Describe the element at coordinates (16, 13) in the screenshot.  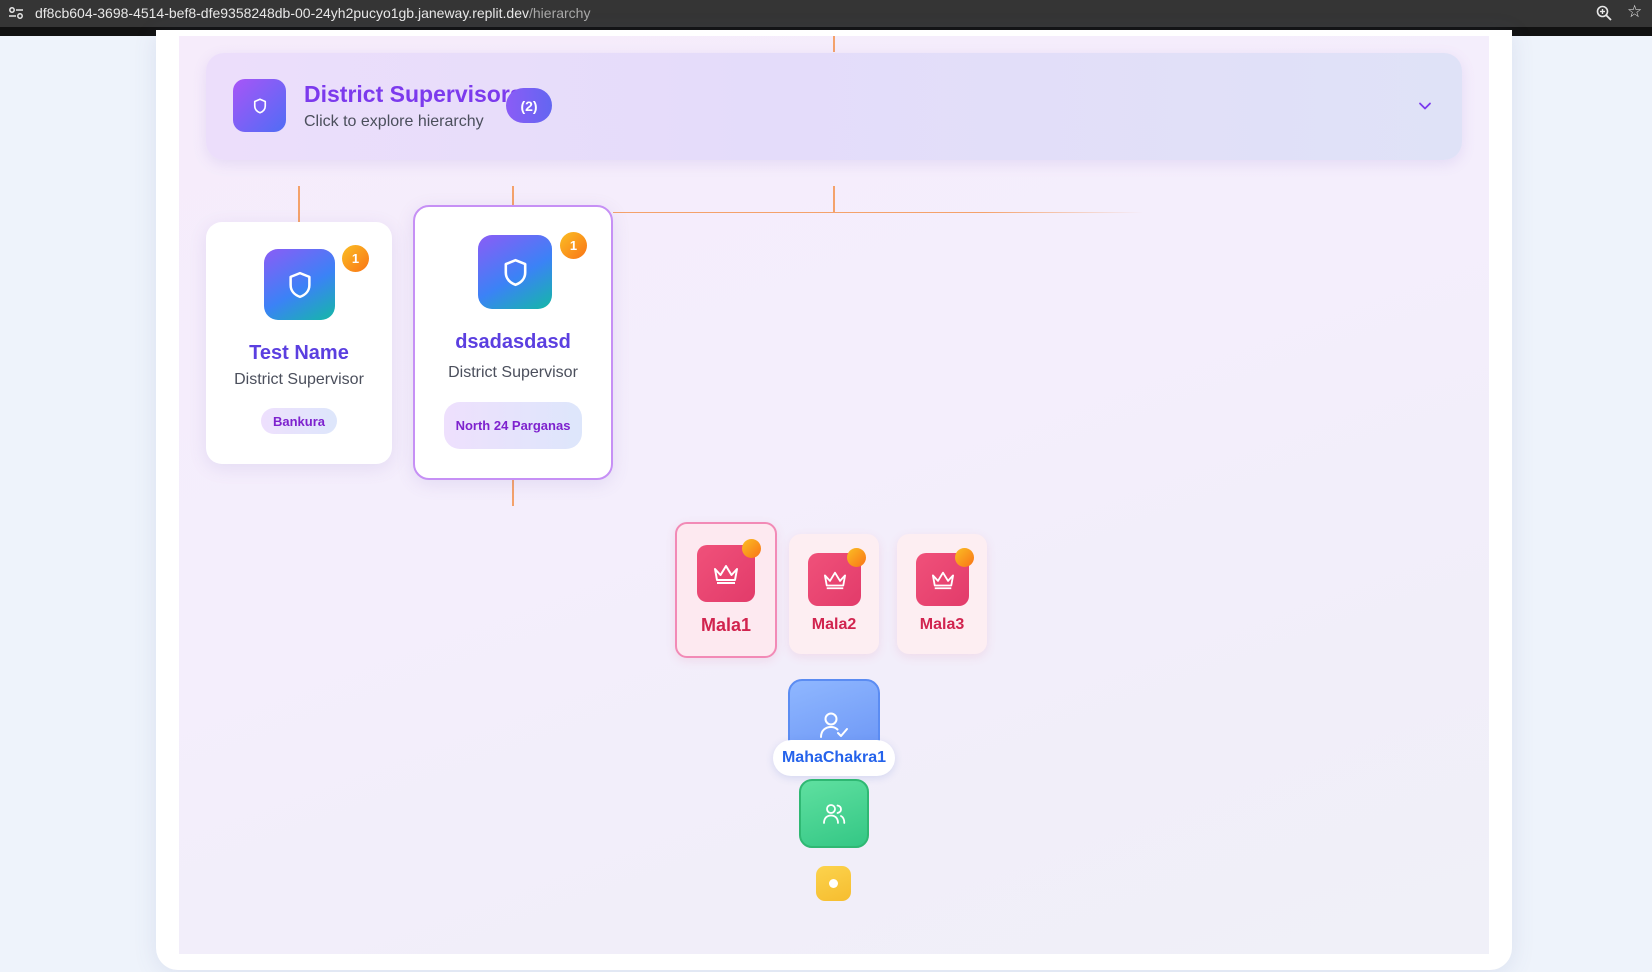
I see `site-settings-icon` at that location.